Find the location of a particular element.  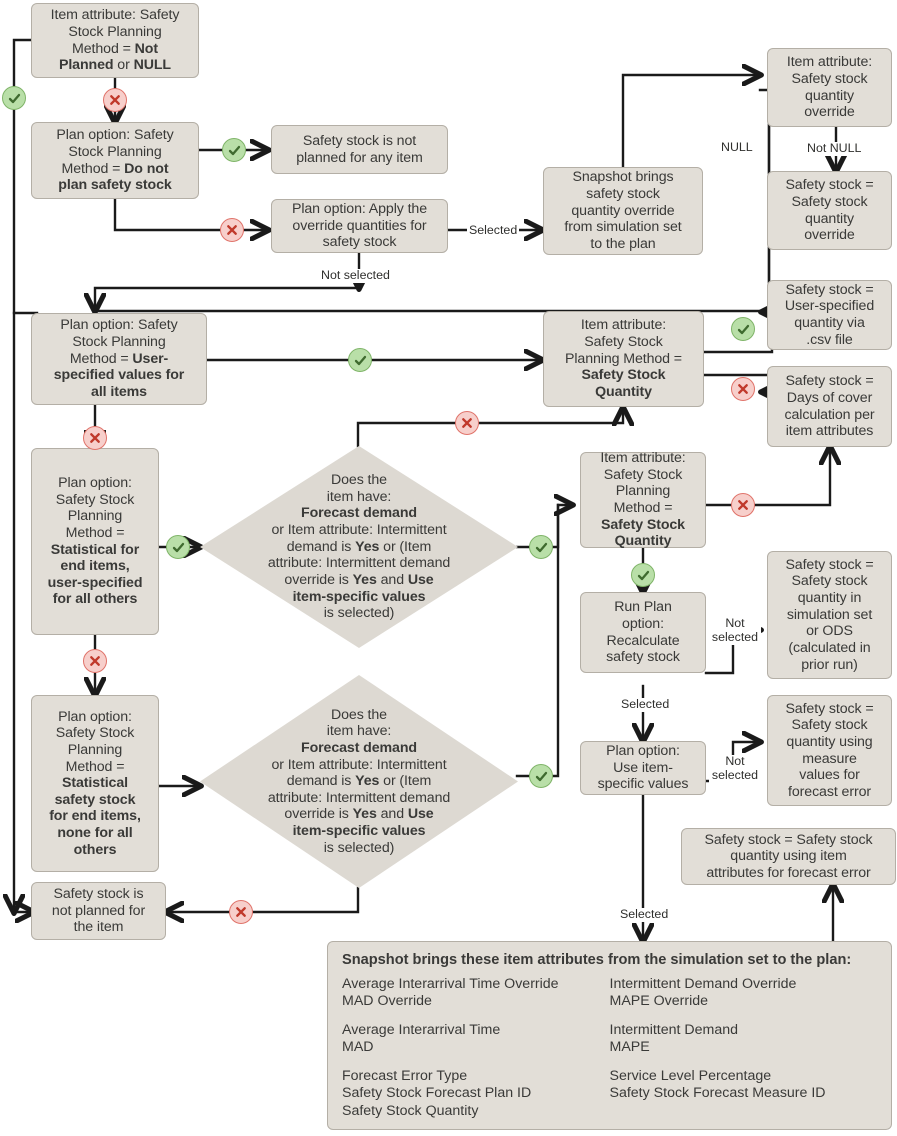

attr-item: Intermittent Demand Override is located at coordinates (703, 984).